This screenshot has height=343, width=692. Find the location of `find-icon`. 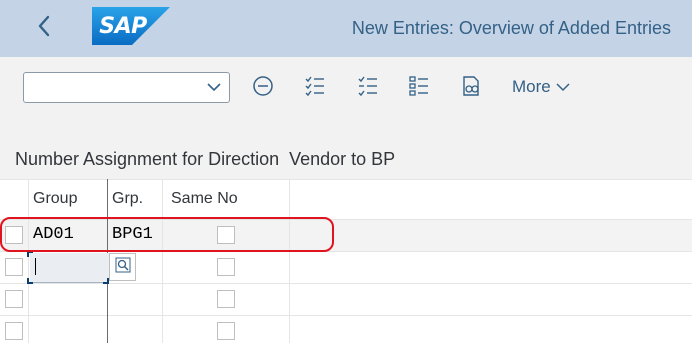

find-icon is located at coordinates (471, 88).